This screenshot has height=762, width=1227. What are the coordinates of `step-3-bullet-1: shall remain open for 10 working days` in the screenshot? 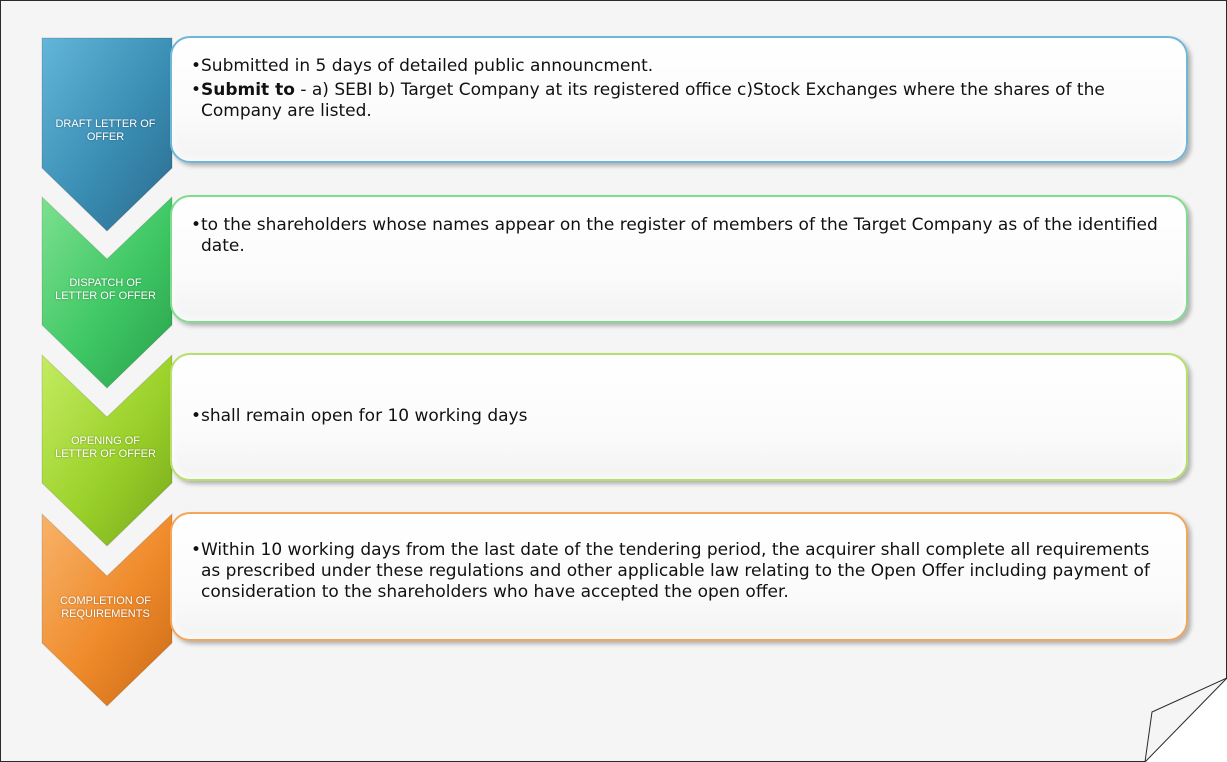 It's located at (679, 416).